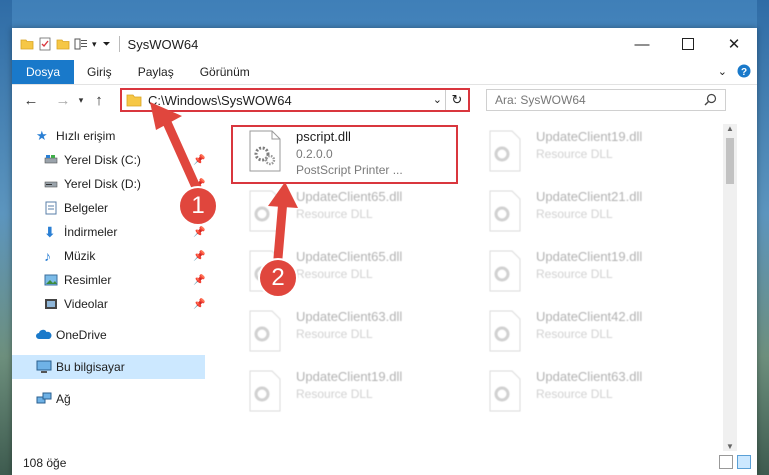 The width and height of the screenshot is (769, 475). I want to click on file-item: UpdateClient21.dll Resource DLL, so click(590, 212).